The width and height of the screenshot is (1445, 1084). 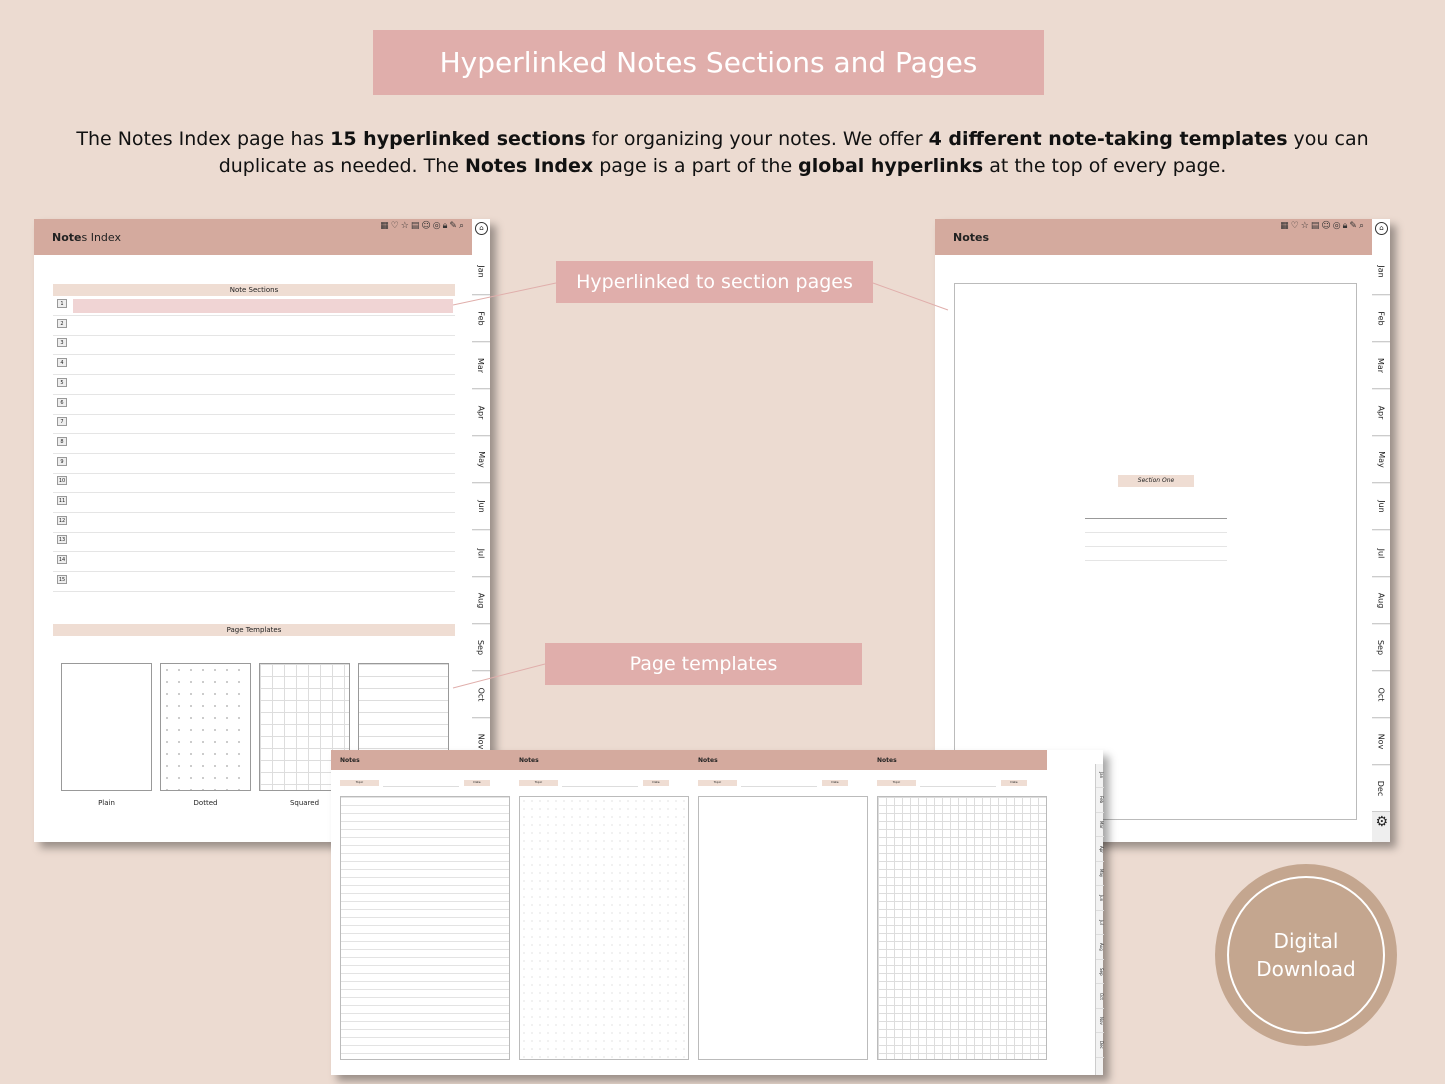 I want to click on tab-aug: Aug, so click(x=1100, y=948).